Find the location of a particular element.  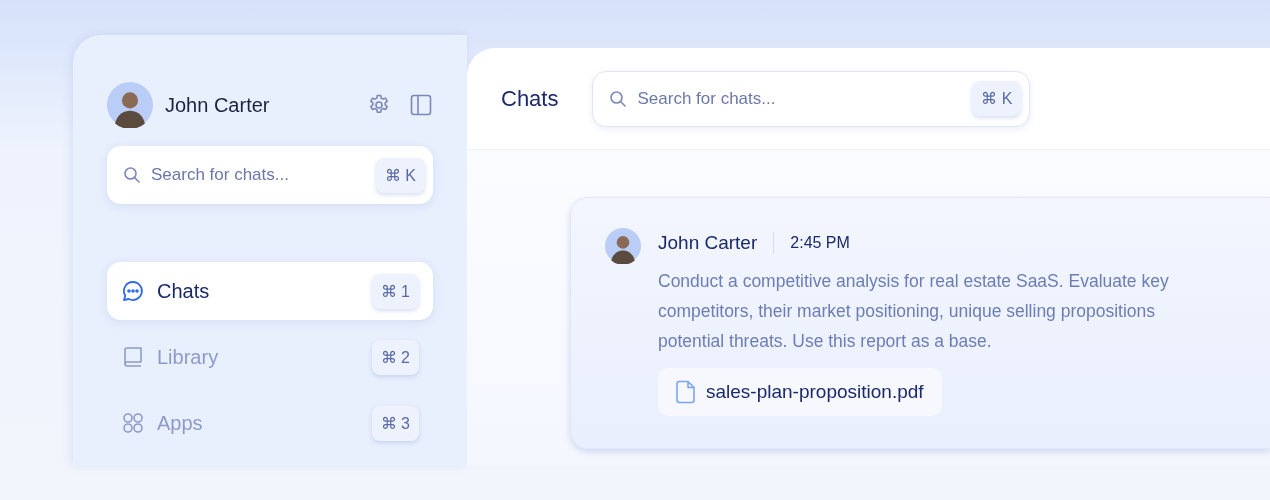

shortcut-key: ⌘ 2 is located at coordinates (395, 357).